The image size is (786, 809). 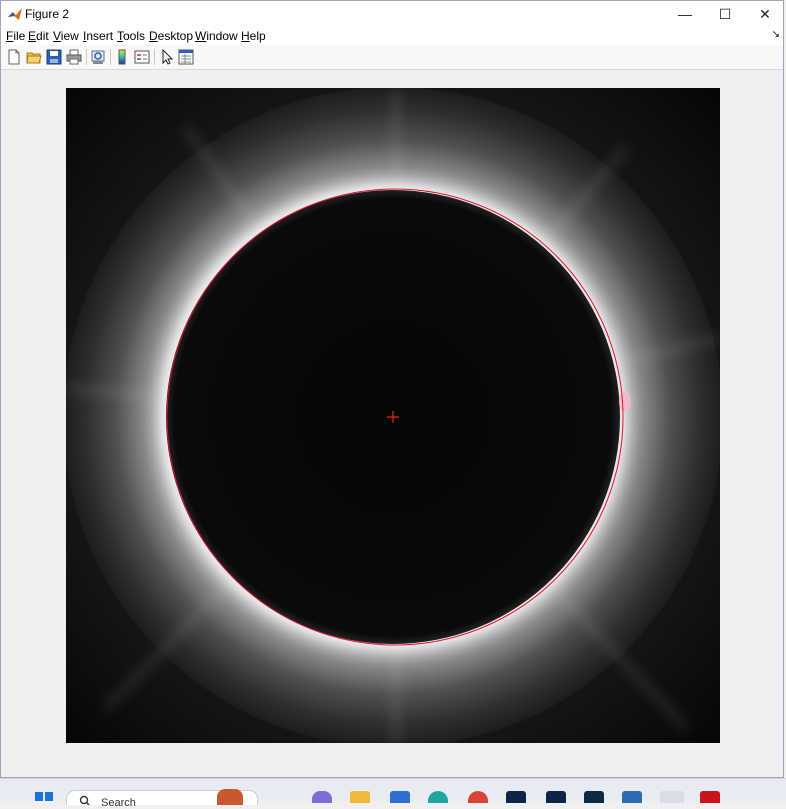 I want to click on menu-help-label: elp, so click(x=257, y=36).